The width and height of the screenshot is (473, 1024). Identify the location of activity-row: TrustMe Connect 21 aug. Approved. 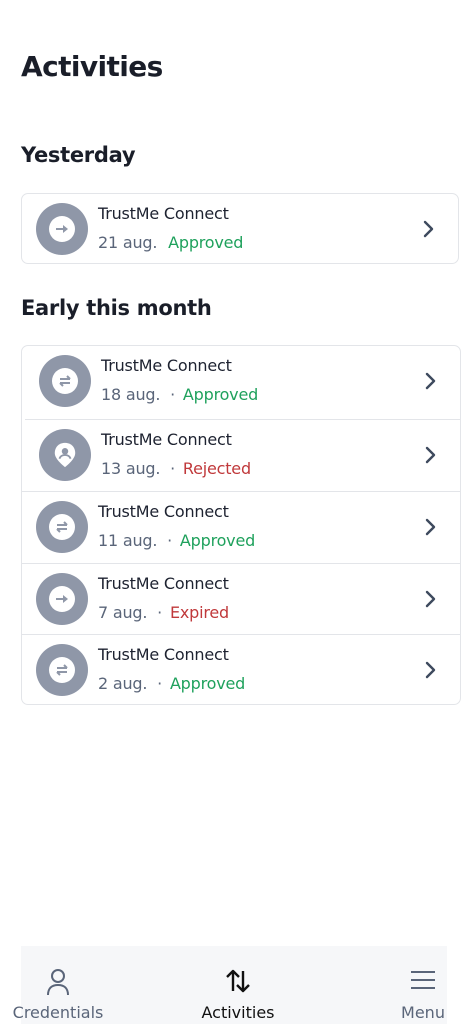
(240, 229).